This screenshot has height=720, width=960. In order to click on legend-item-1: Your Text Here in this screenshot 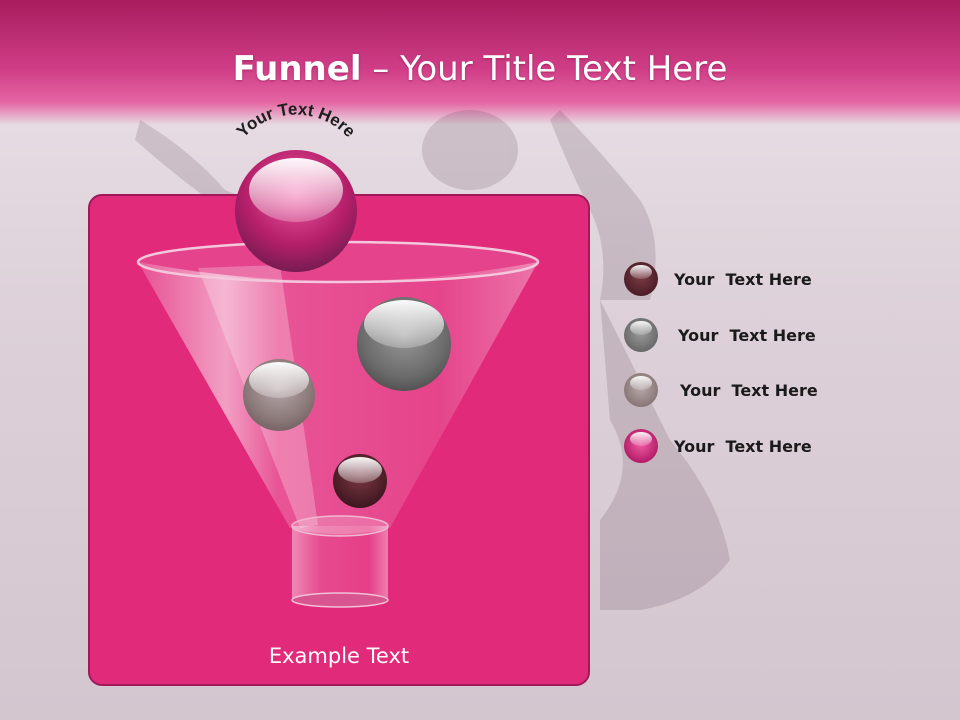, I will do `click(718, 279)`.